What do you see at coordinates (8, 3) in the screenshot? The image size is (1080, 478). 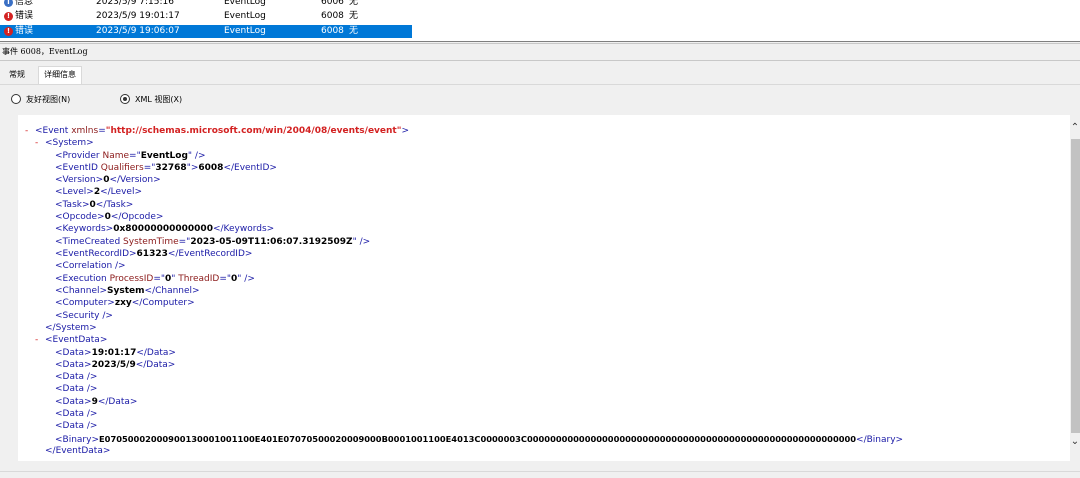 I see `info-icon: i` at bounding box center [8, 3].